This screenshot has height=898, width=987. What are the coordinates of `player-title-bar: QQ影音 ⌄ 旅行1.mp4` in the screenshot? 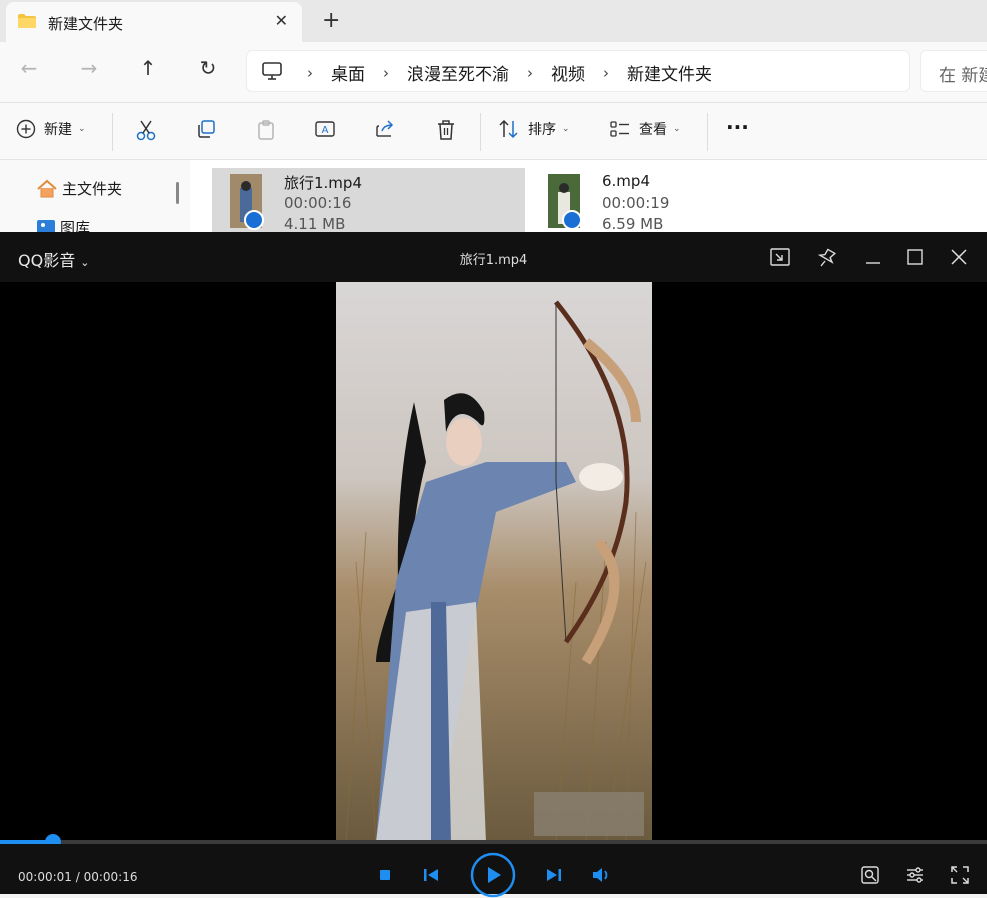 It's located at (493, 257).